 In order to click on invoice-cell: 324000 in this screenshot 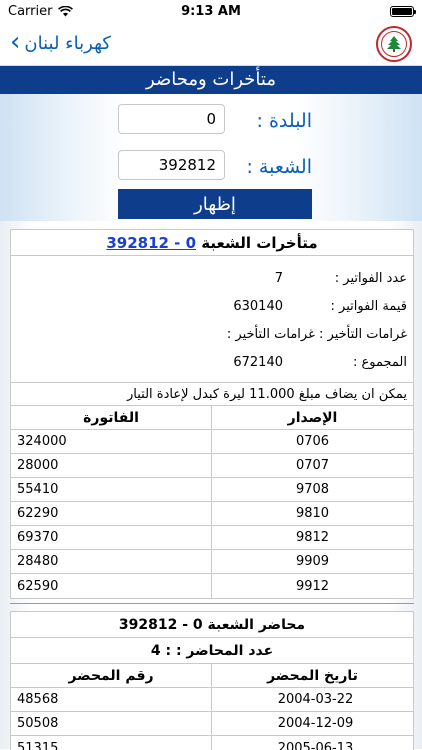, I will do `click(111, 441)`.